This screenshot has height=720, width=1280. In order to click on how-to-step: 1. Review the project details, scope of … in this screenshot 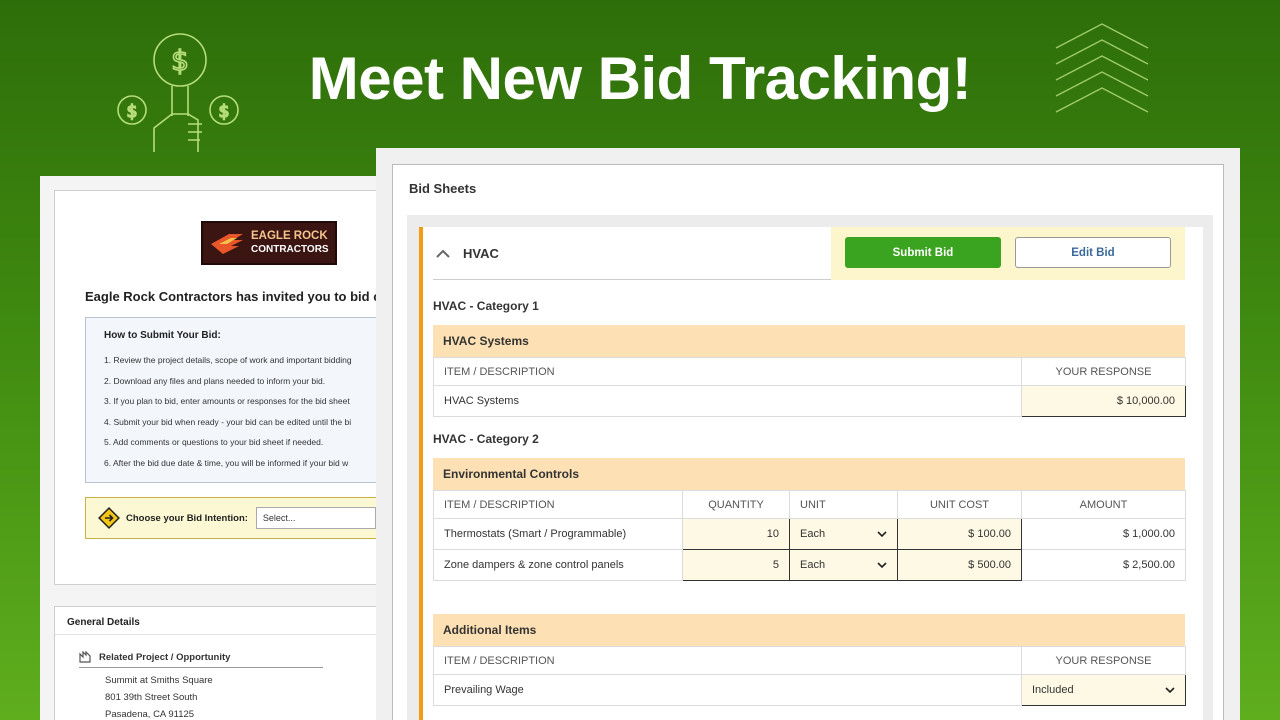, I will do `click(228, 360)`.